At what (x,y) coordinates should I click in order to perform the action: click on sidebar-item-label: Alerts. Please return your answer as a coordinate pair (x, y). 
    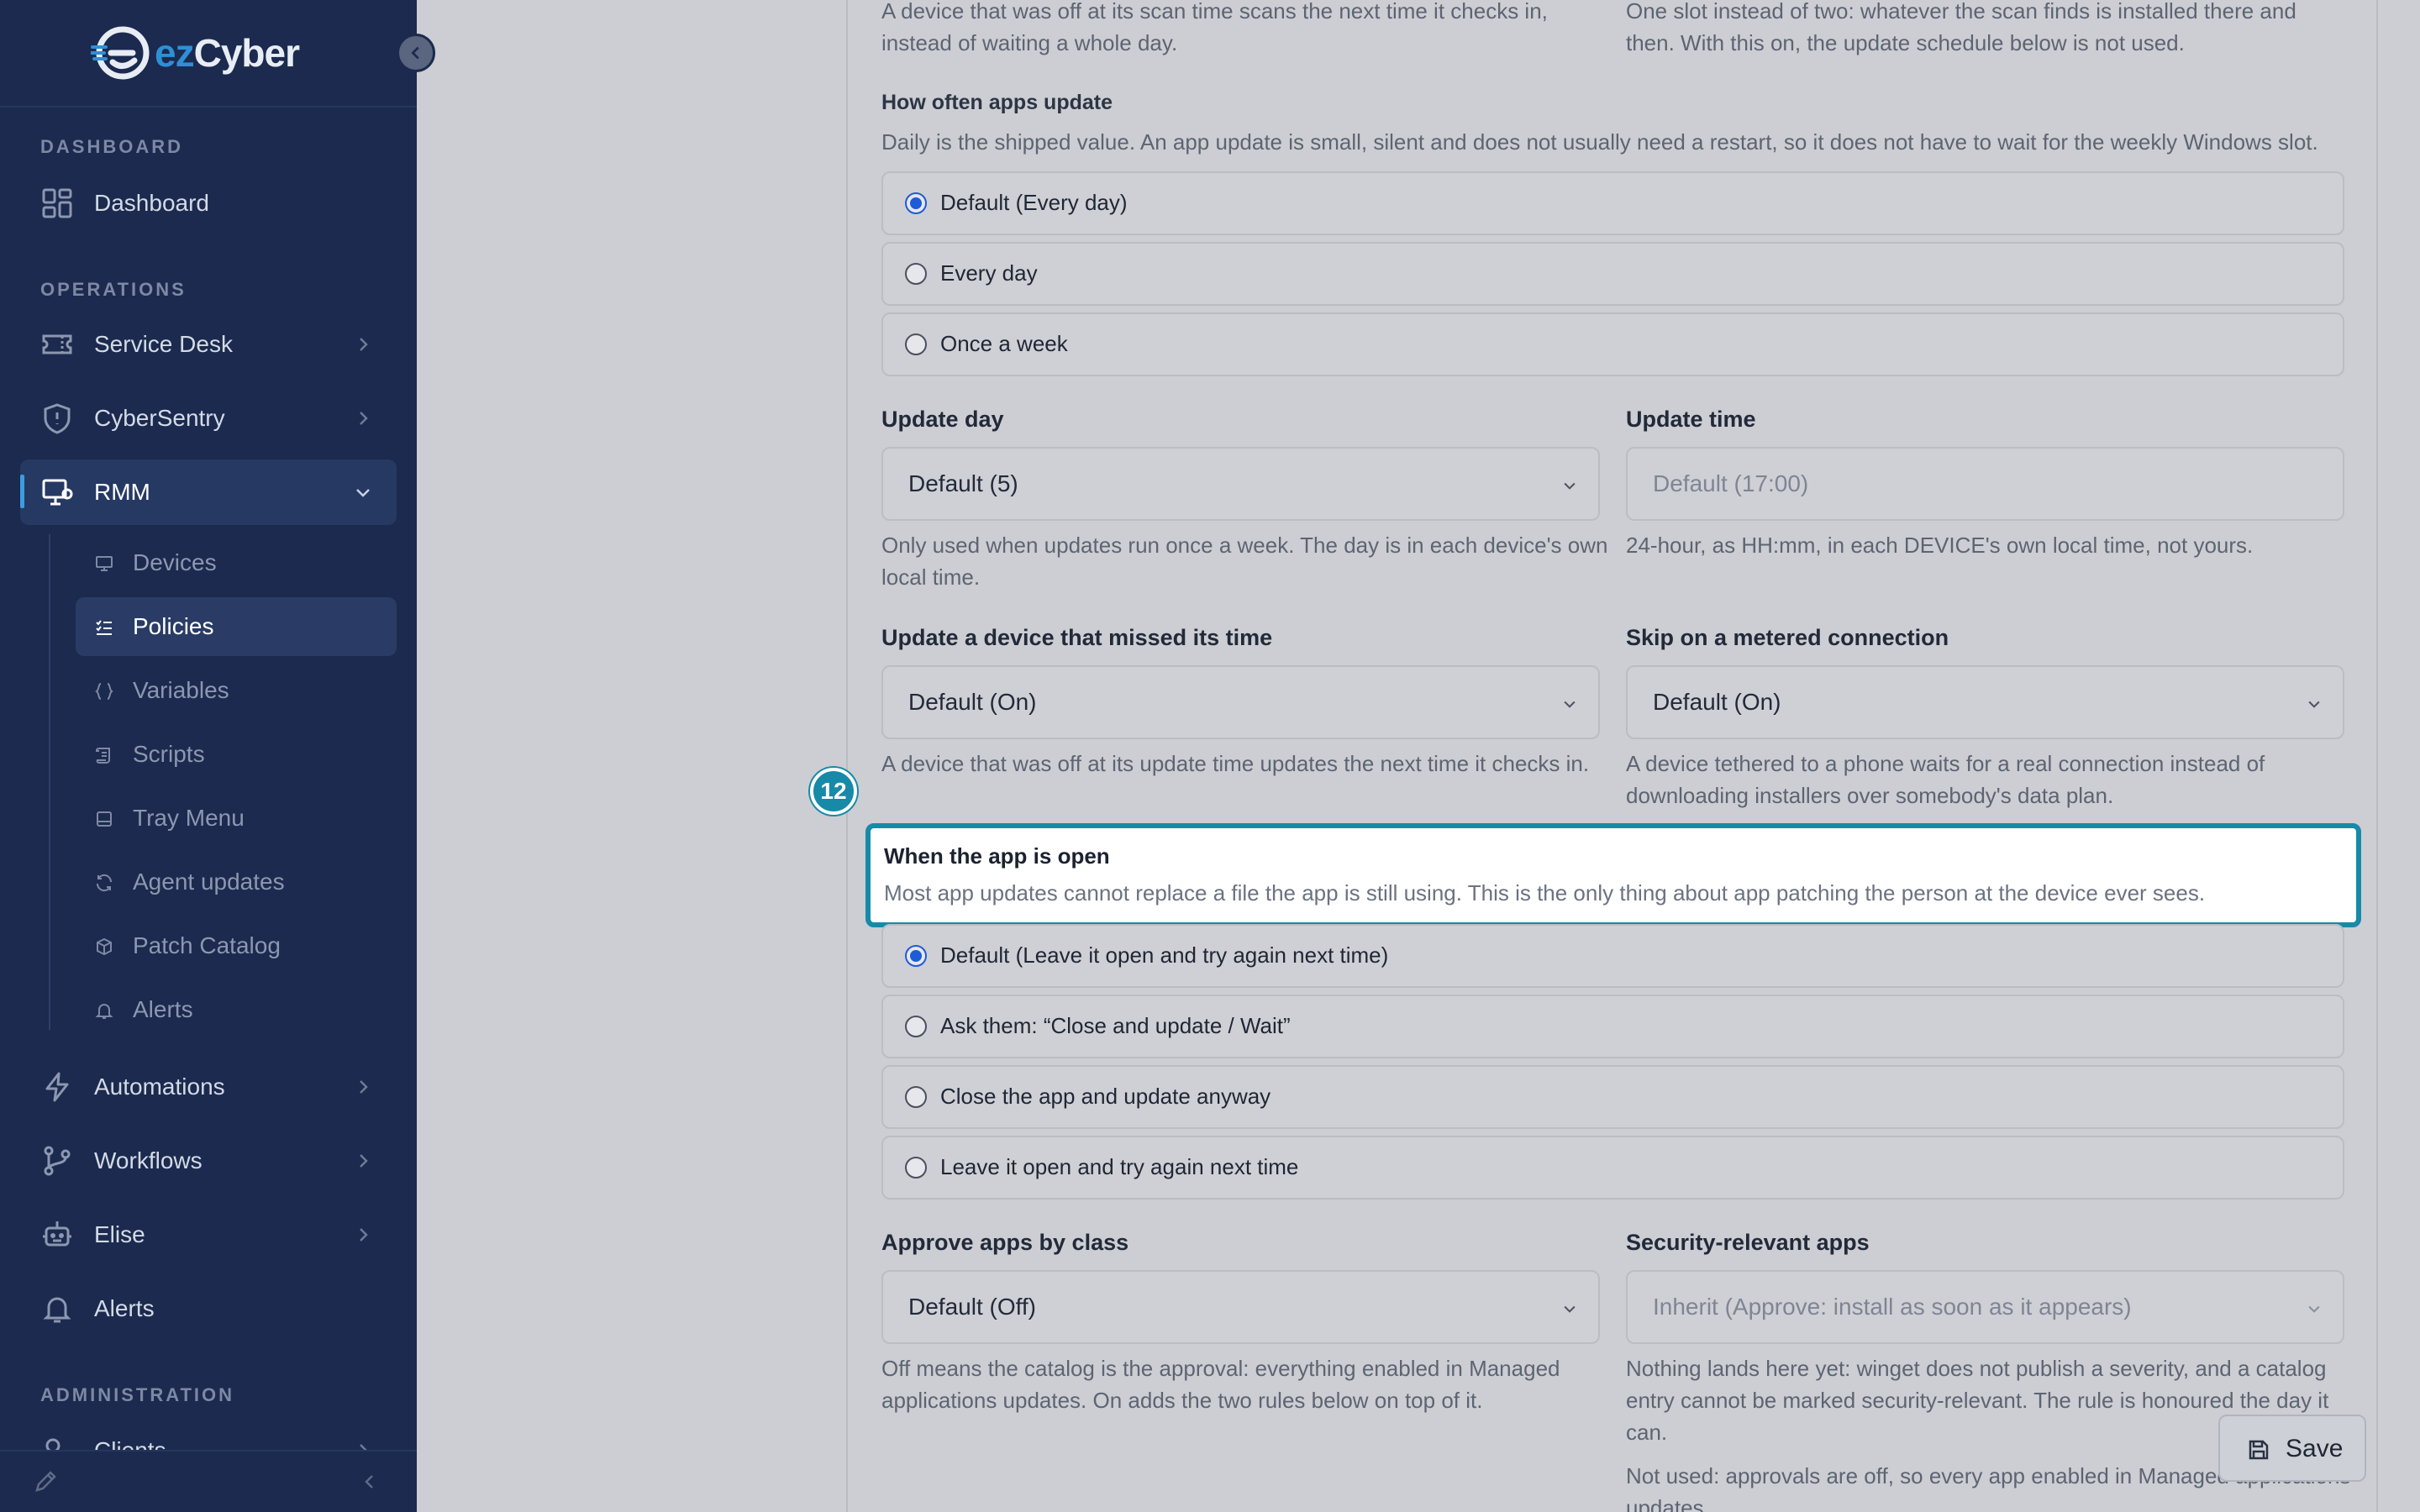
    Looking at the image, I should click on (124, 1308).